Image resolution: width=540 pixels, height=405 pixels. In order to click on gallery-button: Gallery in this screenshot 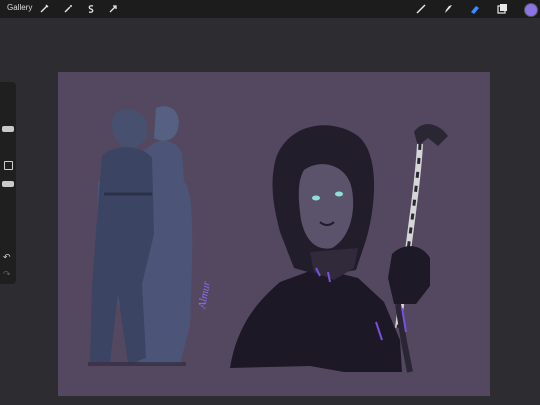, I will do `click(19, 7)`.